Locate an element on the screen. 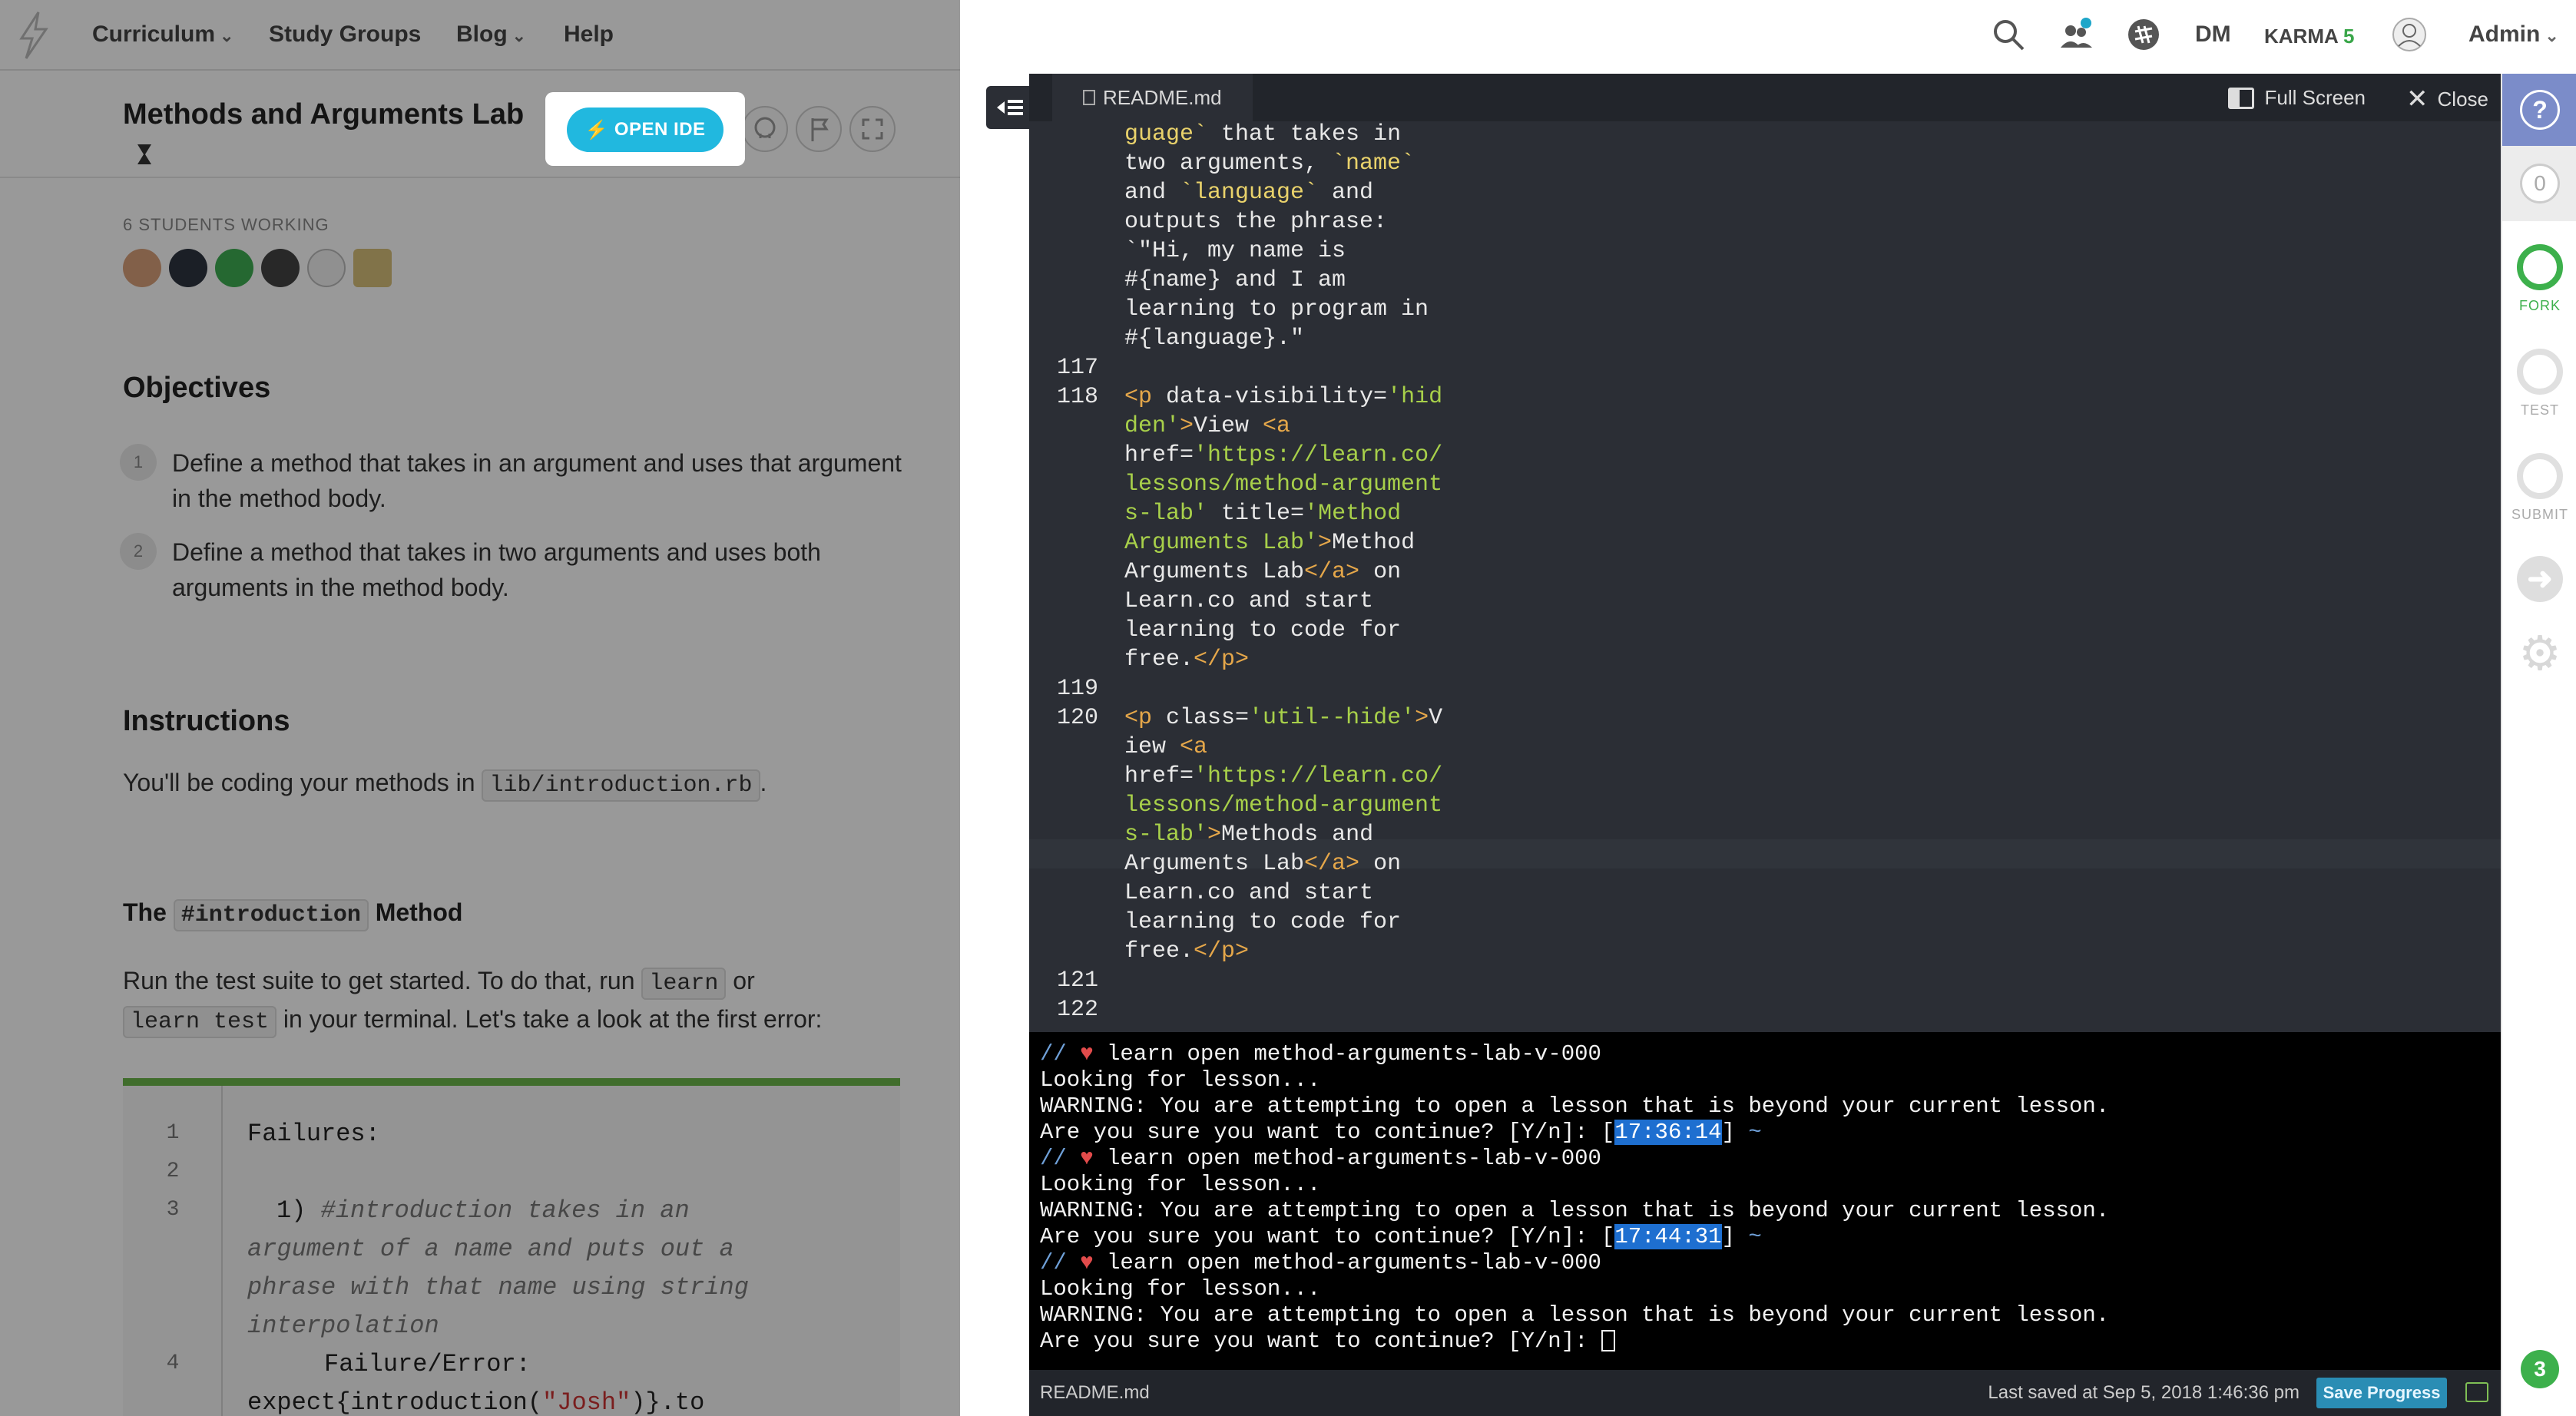 The width and height of the screenshot is (2576, 1416). submit-icon is located at coordinates (2540, 476).